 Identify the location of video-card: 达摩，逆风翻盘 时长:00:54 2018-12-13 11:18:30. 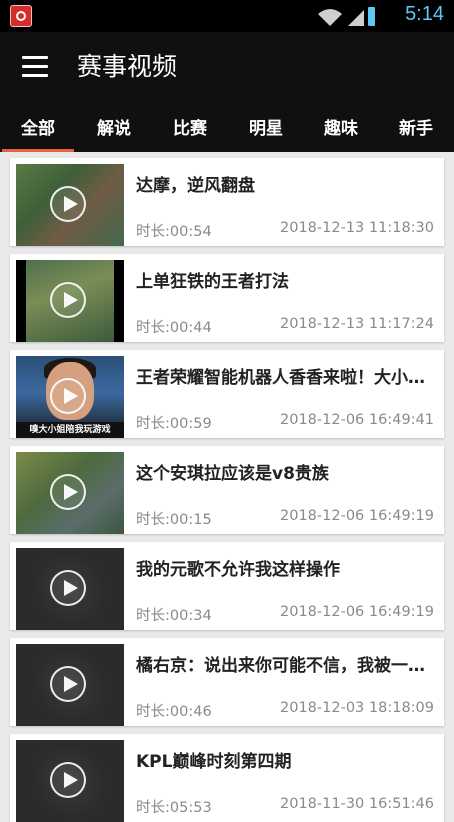
(227, 202).